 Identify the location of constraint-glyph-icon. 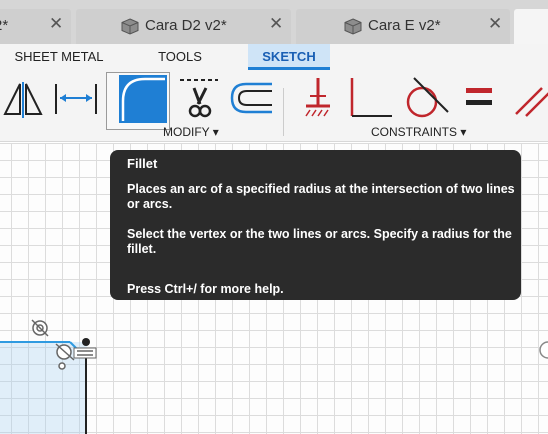
(543, 350).